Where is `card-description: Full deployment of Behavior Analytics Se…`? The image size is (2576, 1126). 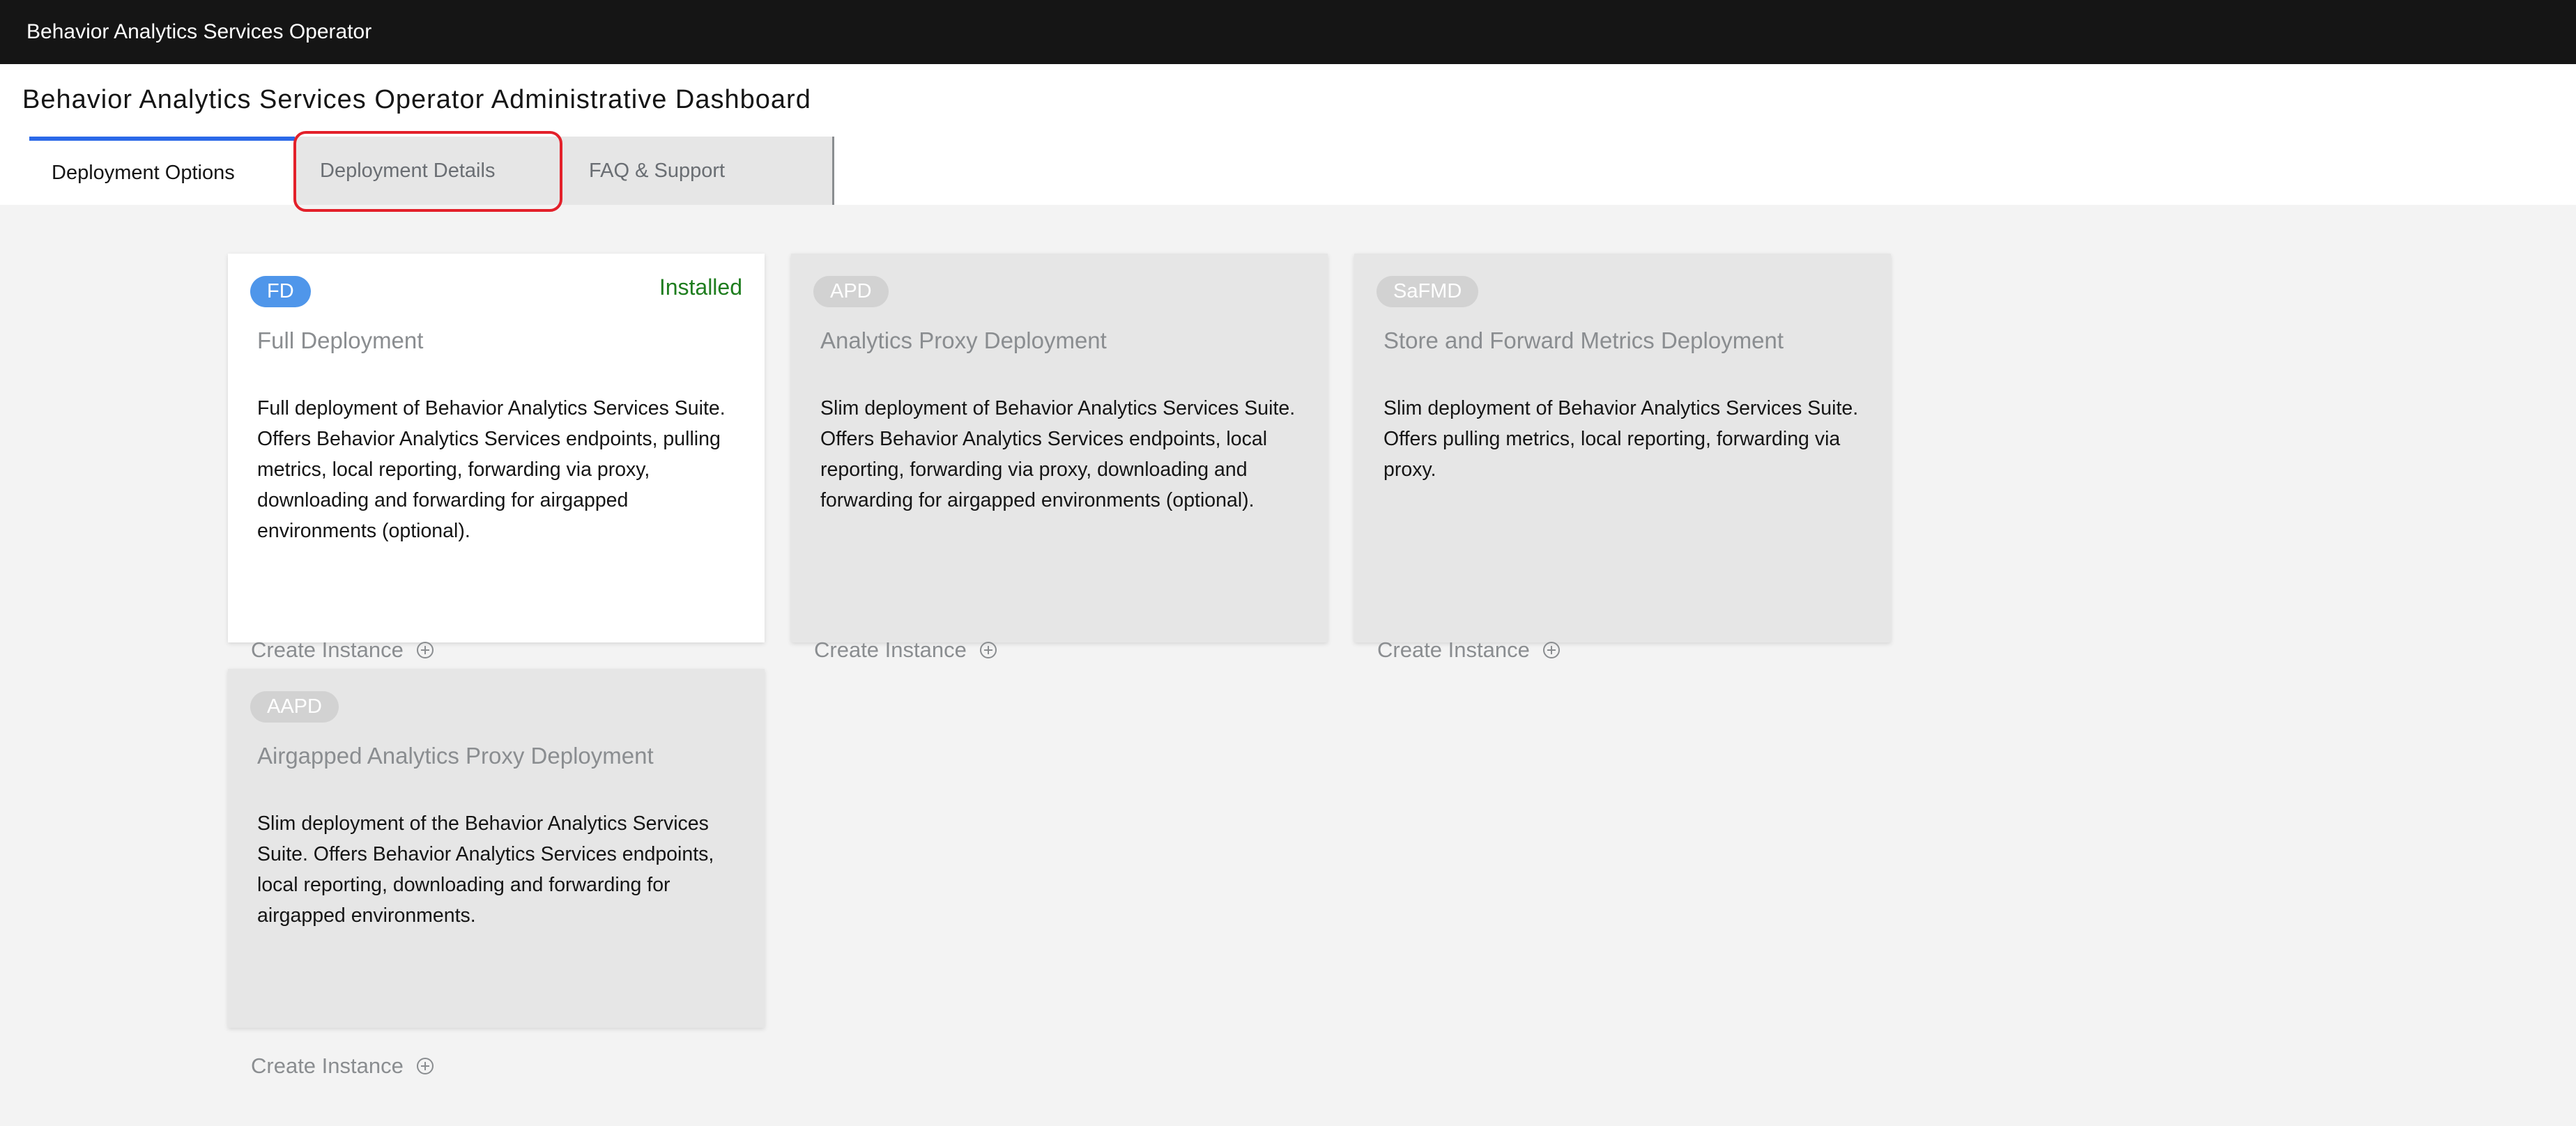 card-description: Full deployment of Behavior Analytics Se… is located at coordinates (491, 469).